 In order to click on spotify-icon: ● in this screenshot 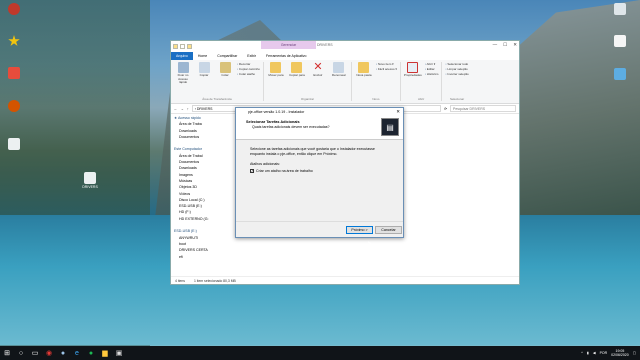, I will do `click(91, 353)`.